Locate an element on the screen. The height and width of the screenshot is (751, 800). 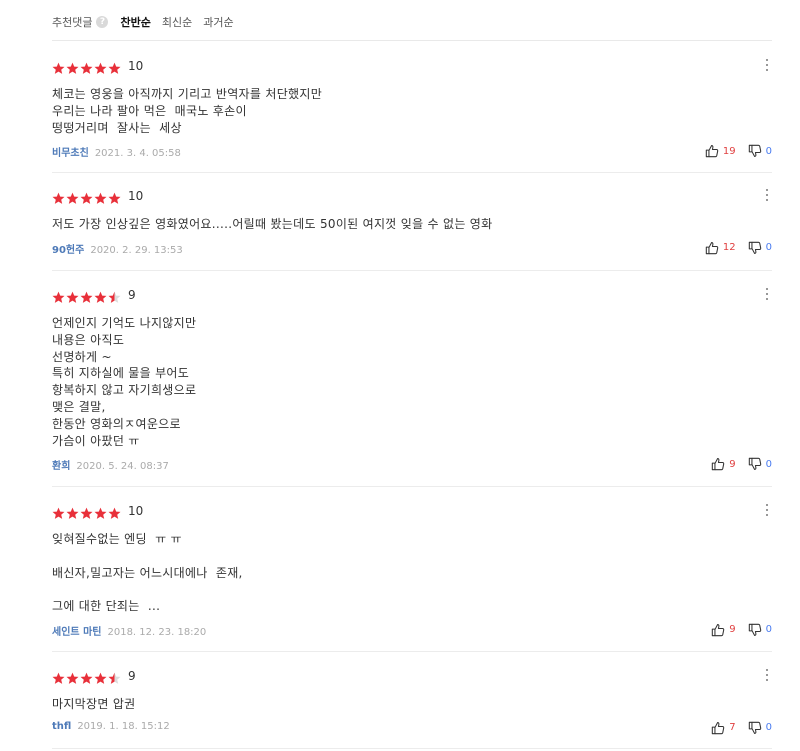
author-name: 90헌주 is located at coordinates (68, 250).